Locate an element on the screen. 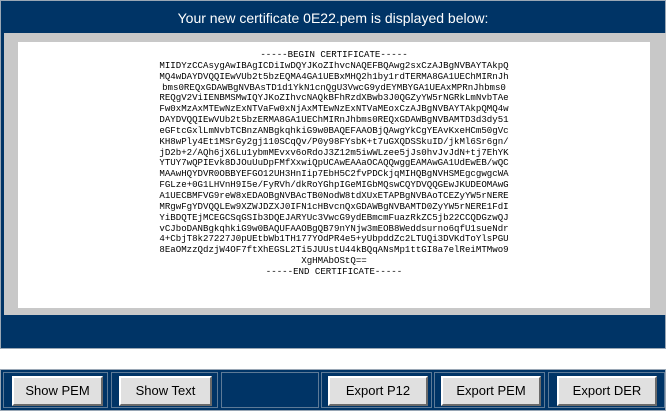  export-p12-button: Export P12 is located at coordinates (378, 391).